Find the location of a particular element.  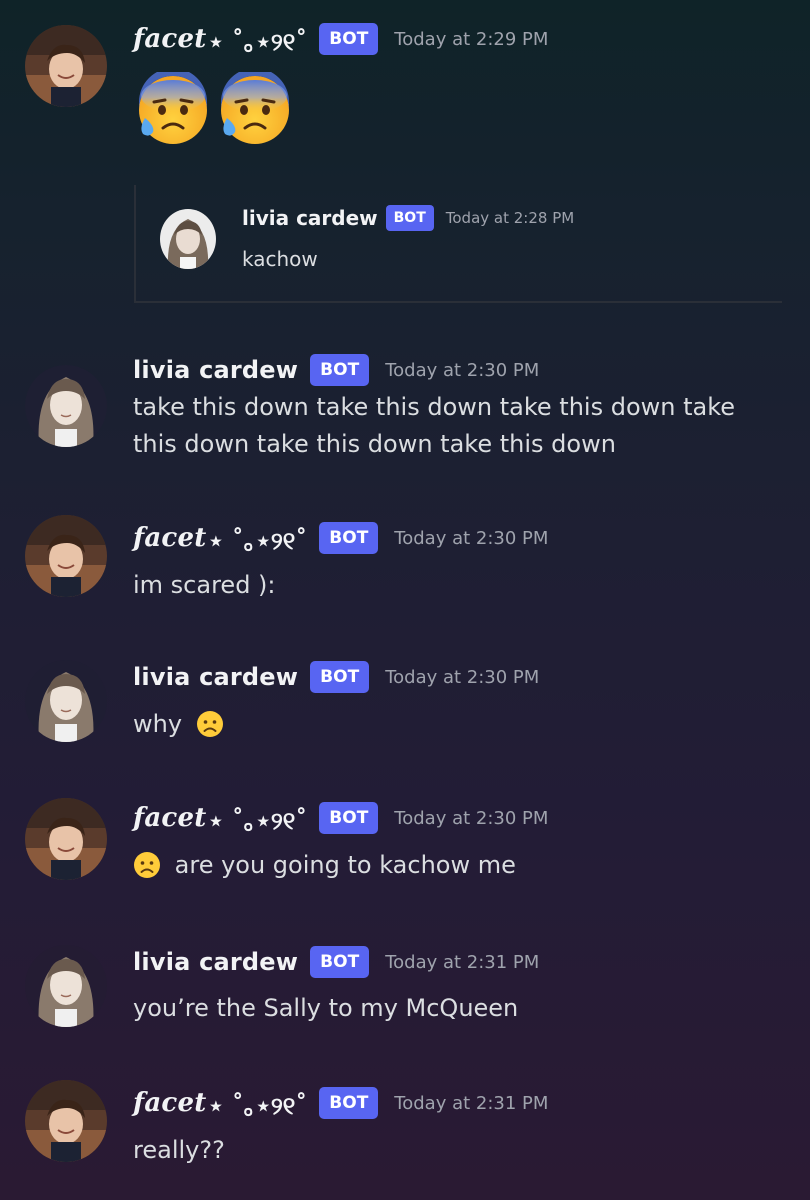

embed-timestamp: Today at 2:28 PM is located at coordinates (510, 218).